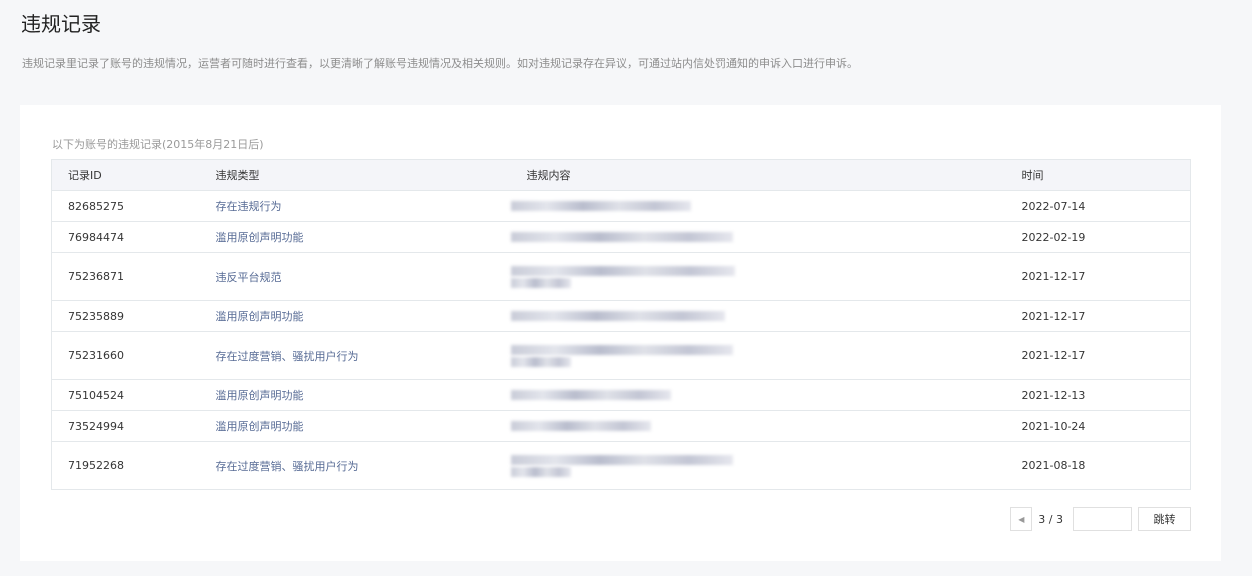  I want to click on record-date: 2021-10-24, so click(1098, 426).